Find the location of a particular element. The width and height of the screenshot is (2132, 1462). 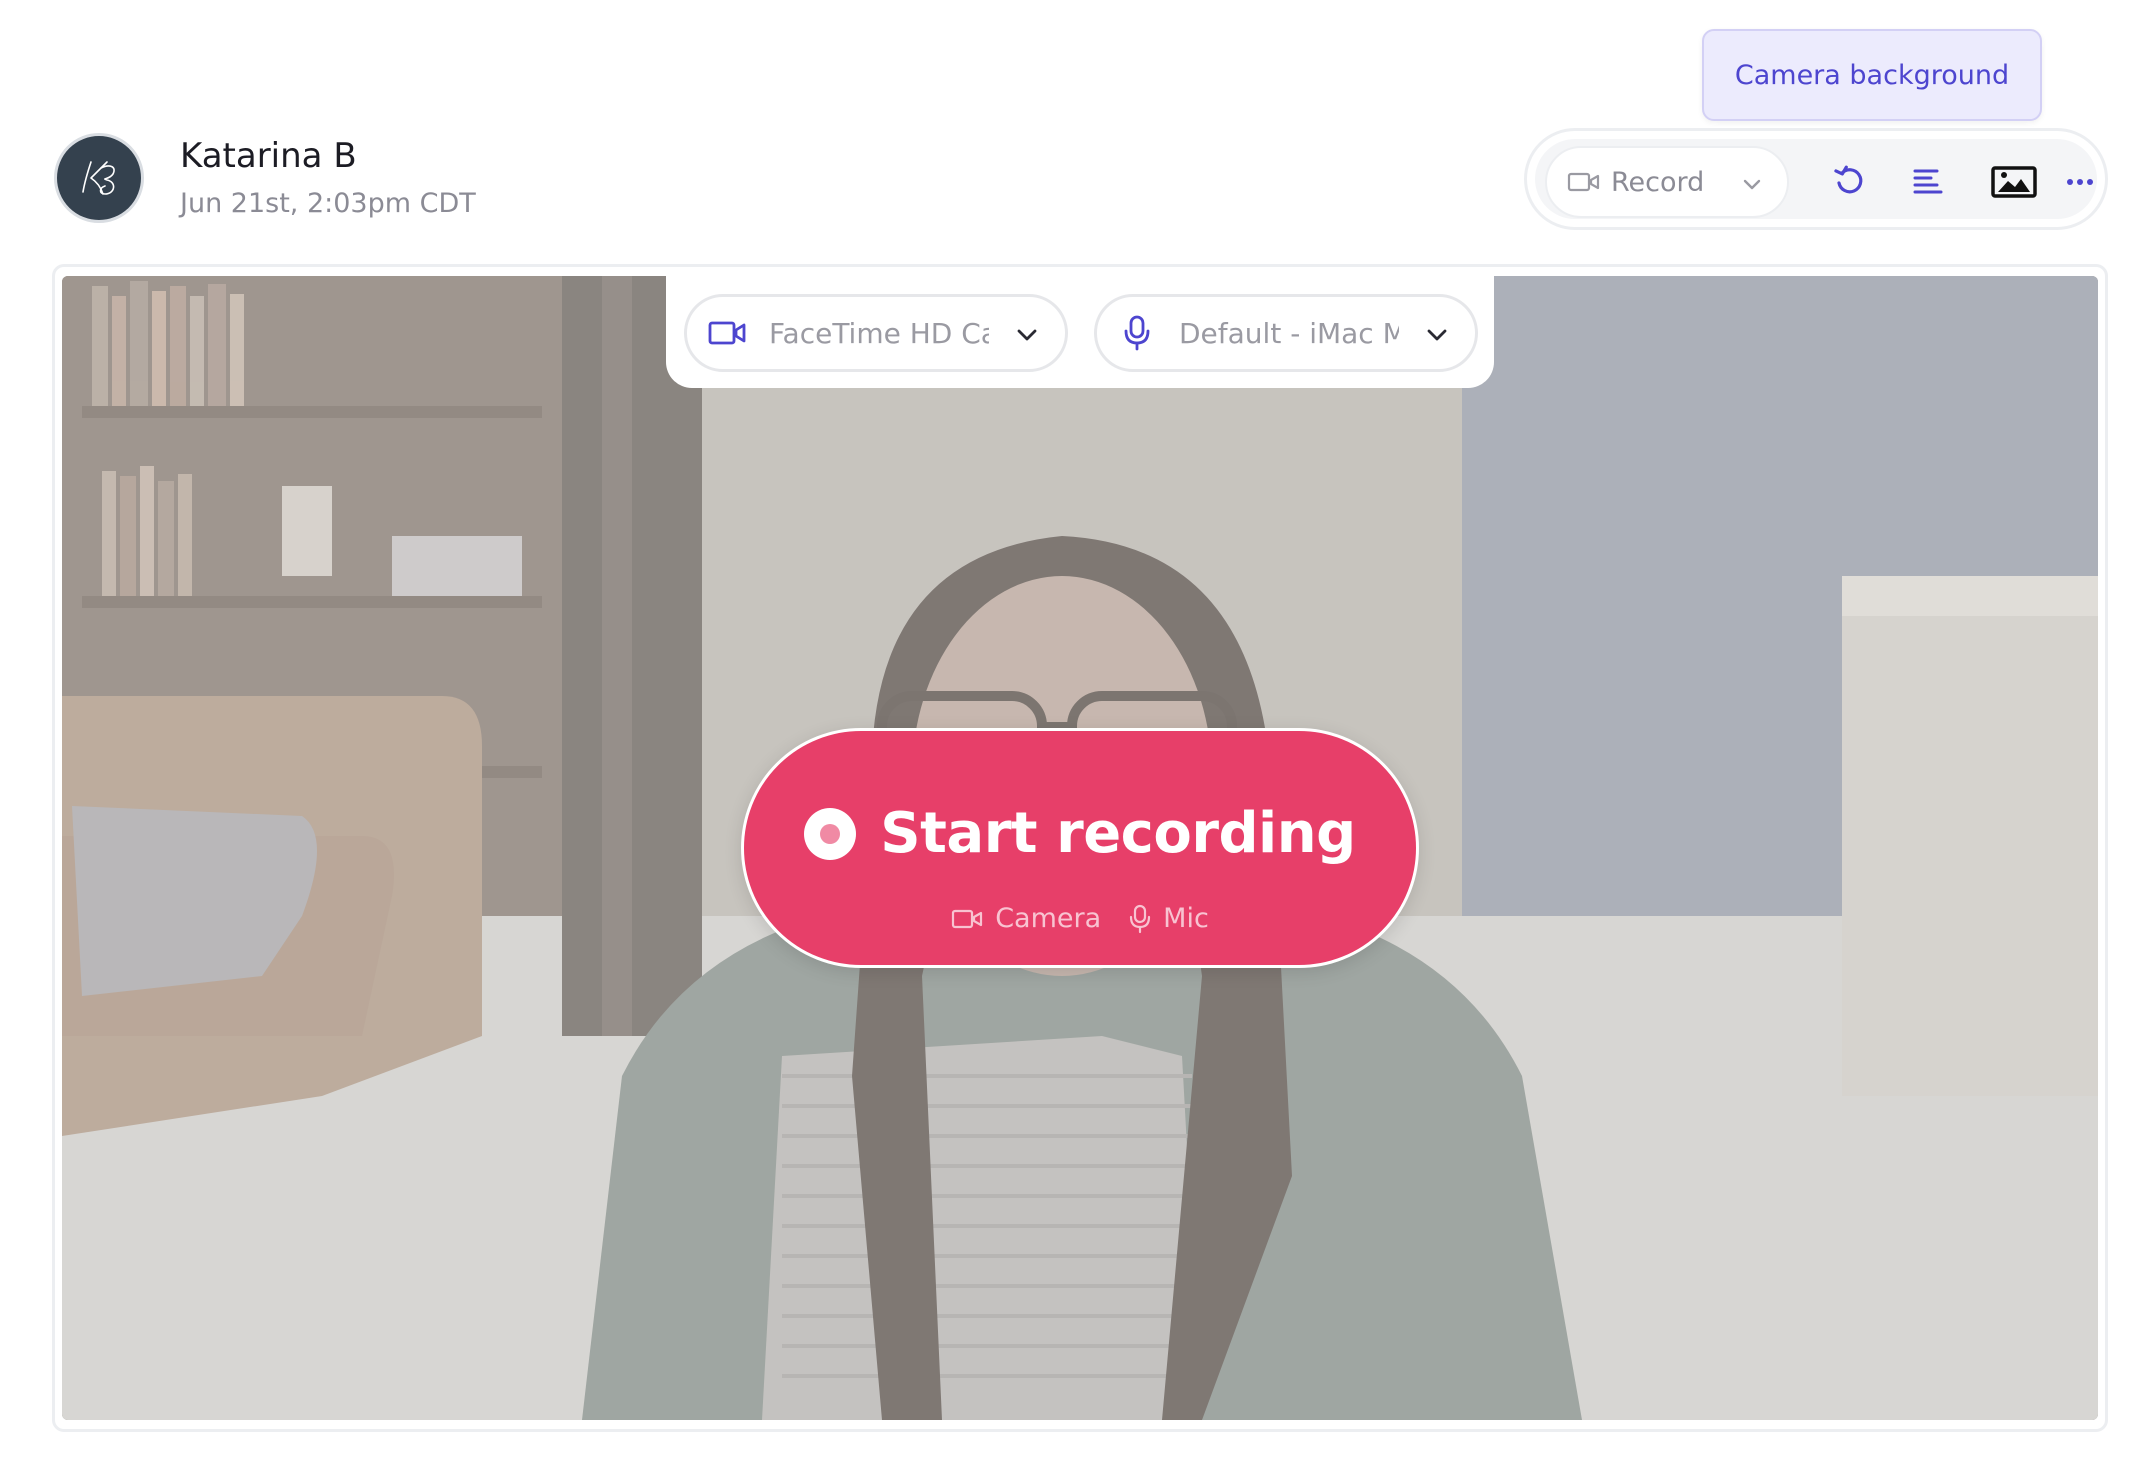

text-align-icon is located at coordinates (1928, 181).